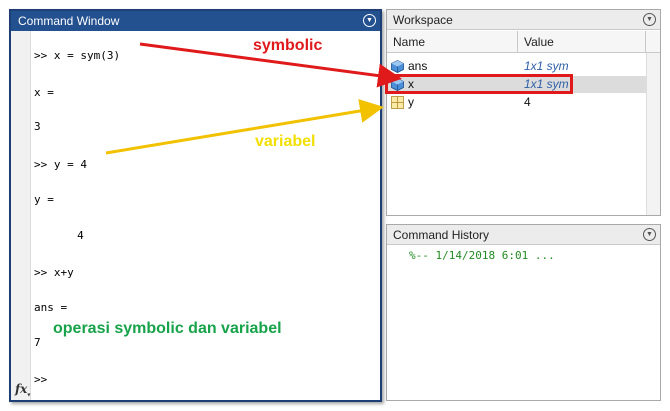  I want to click on command-history-menu-icon: ▼, so click(649, 234).